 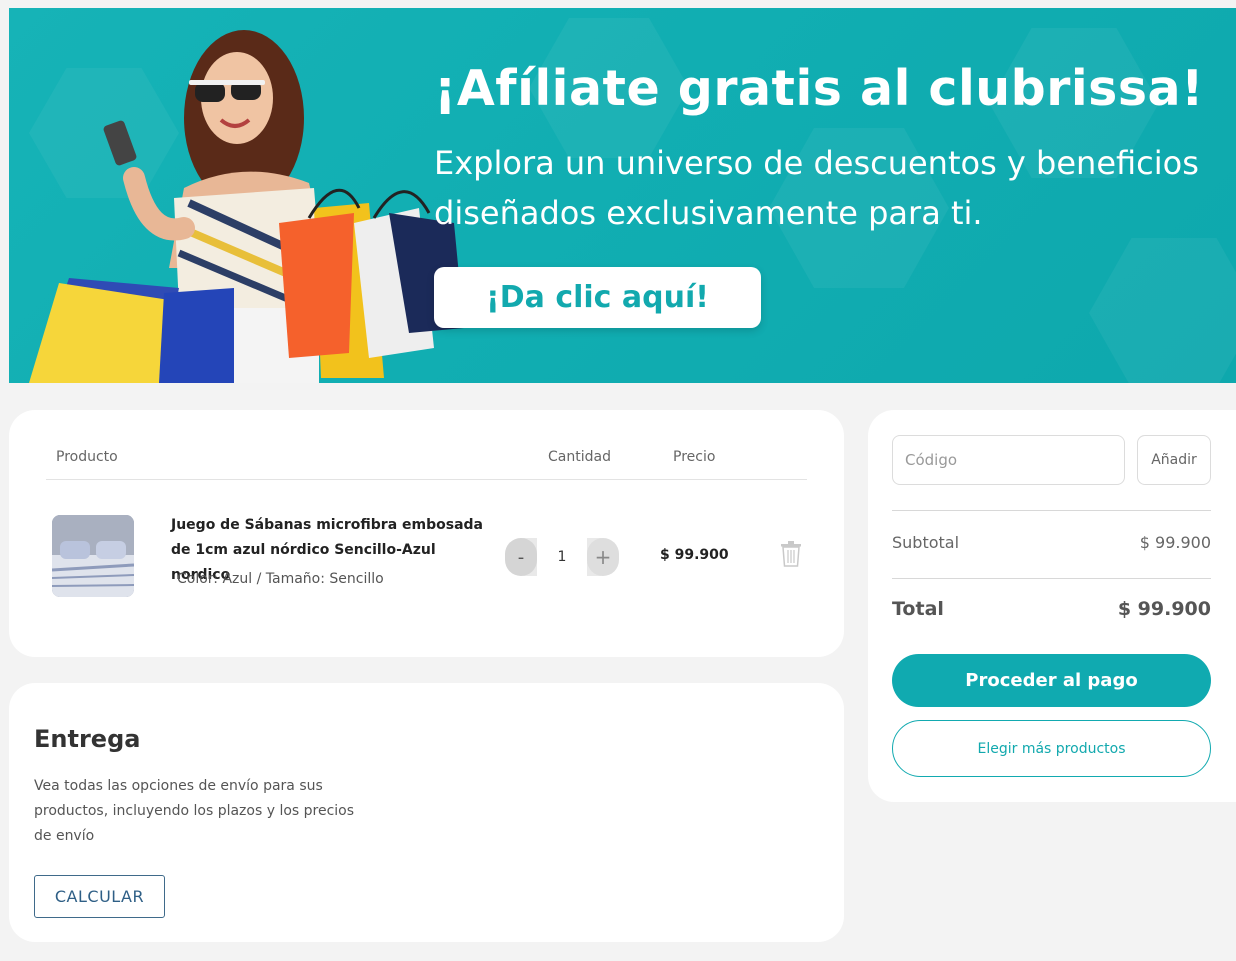 What do you see at coordinates (791, 554) in the screenshot?
I see `trash-icon` at bounding box center [791, 554].